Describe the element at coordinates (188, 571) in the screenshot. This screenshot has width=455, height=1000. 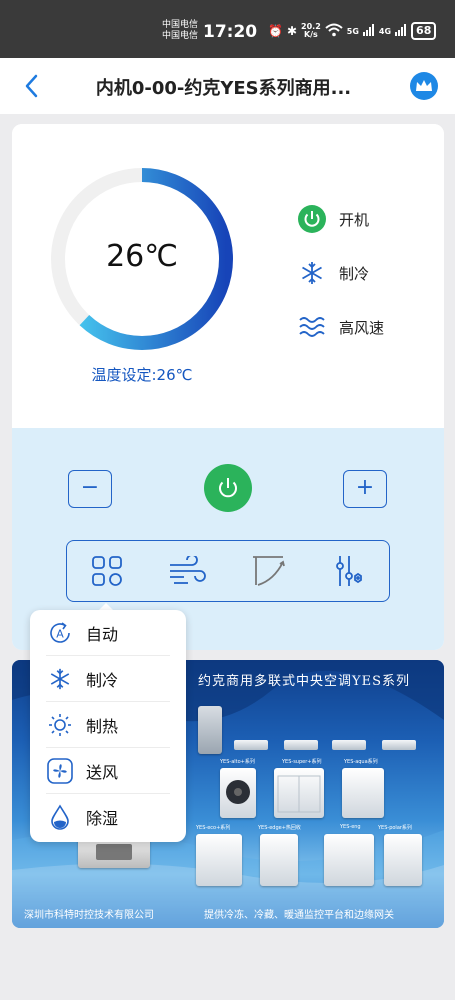
I see `fan-speed-icon` at that location.